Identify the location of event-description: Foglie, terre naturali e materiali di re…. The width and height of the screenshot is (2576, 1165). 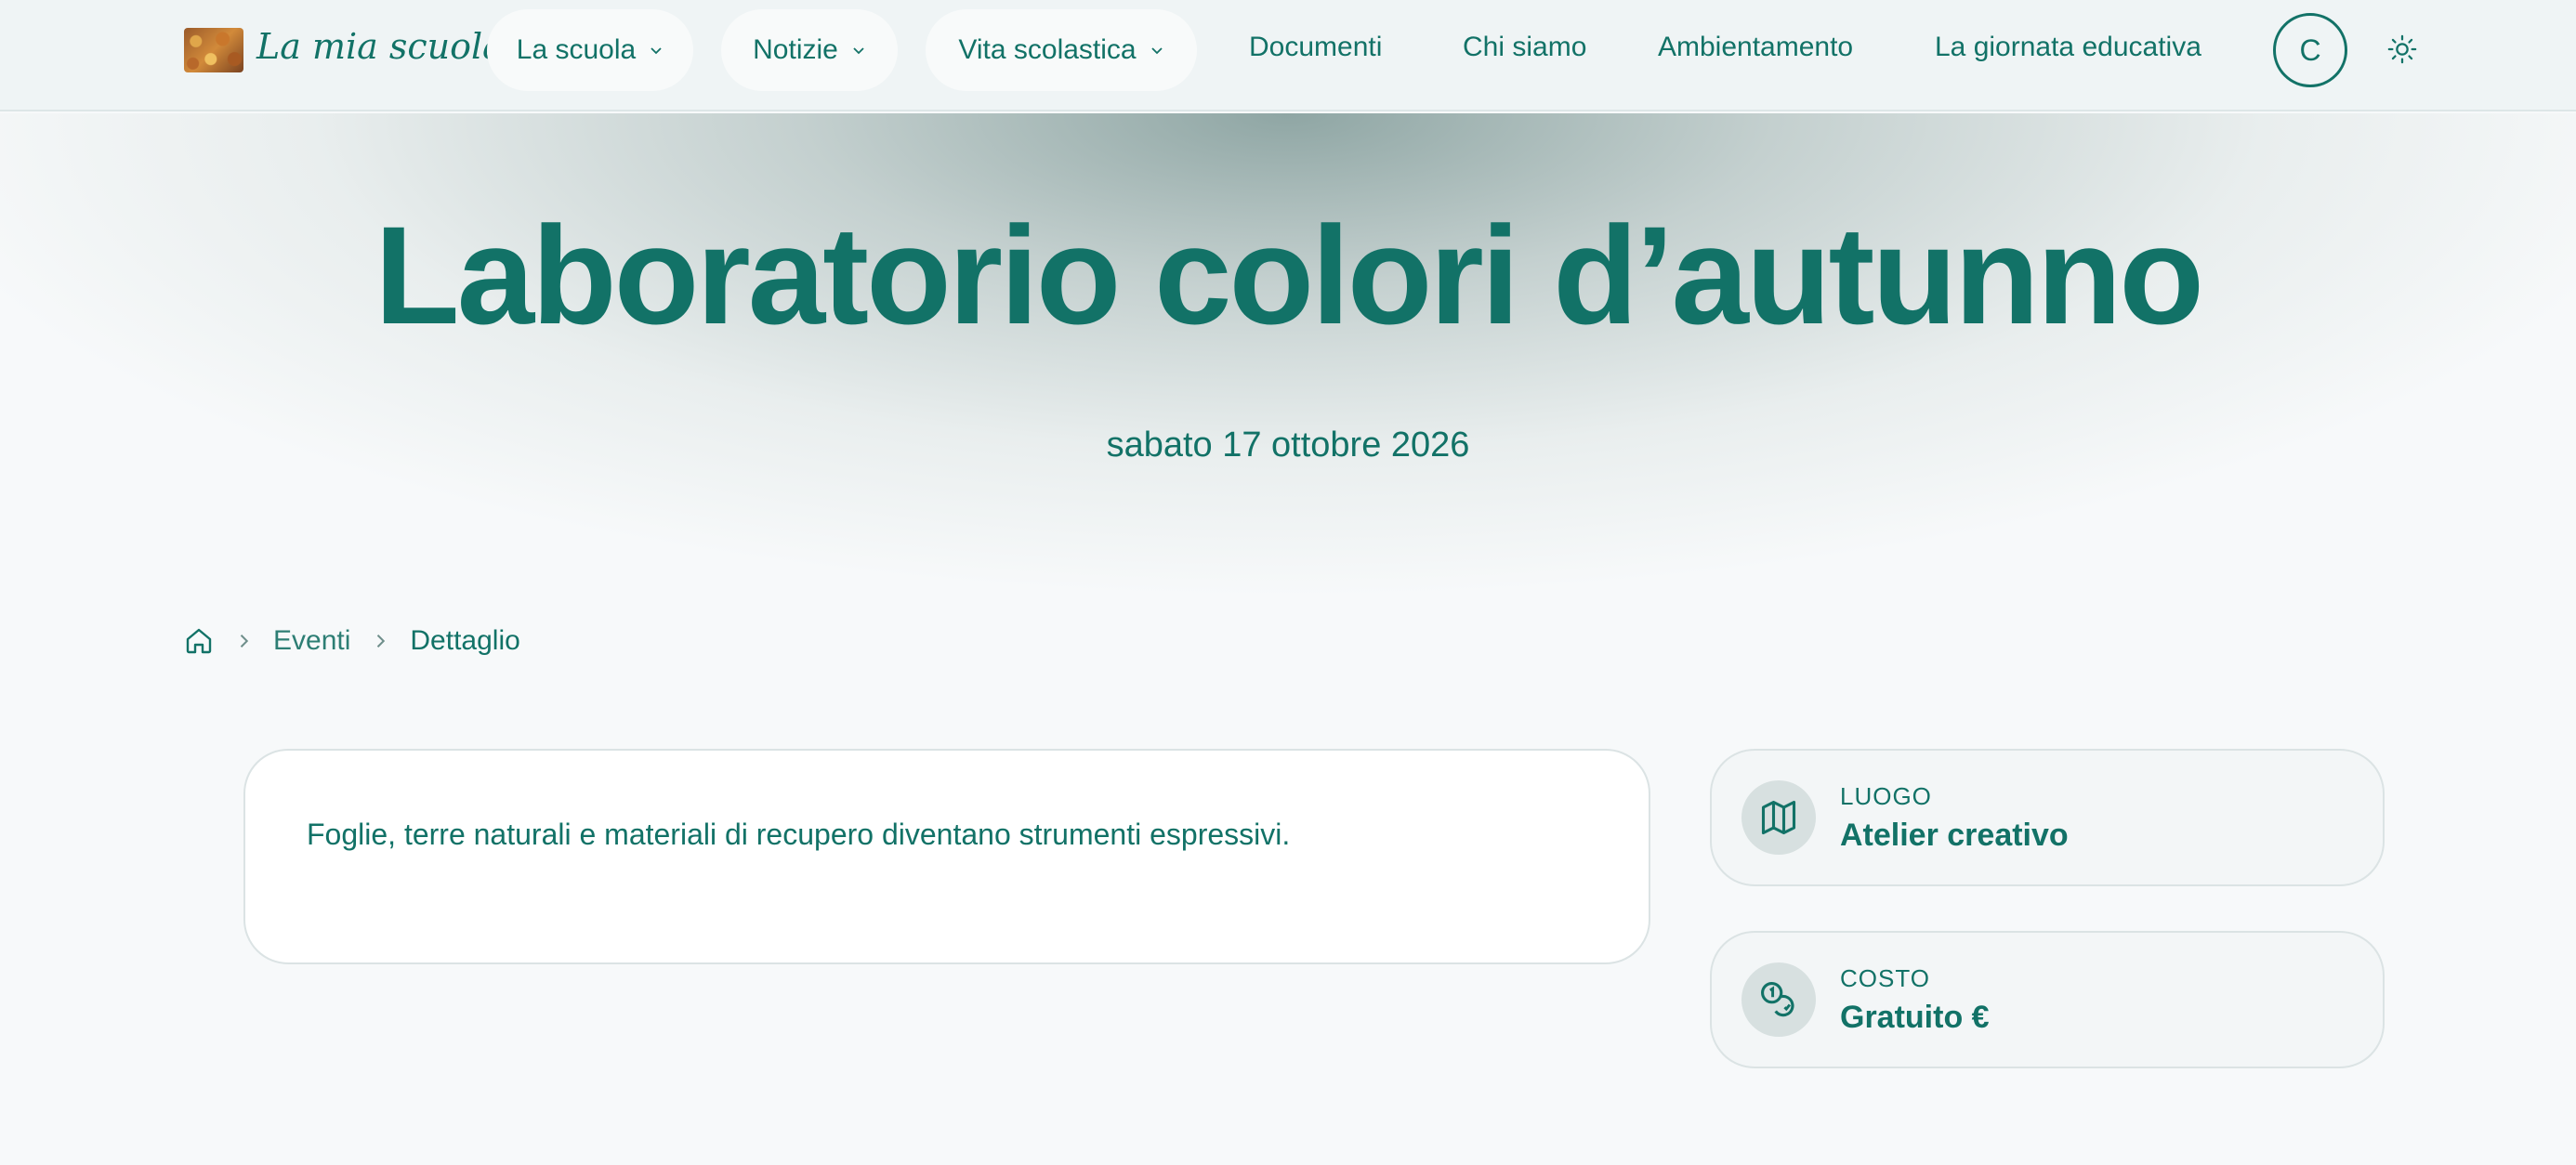
(799, 834).